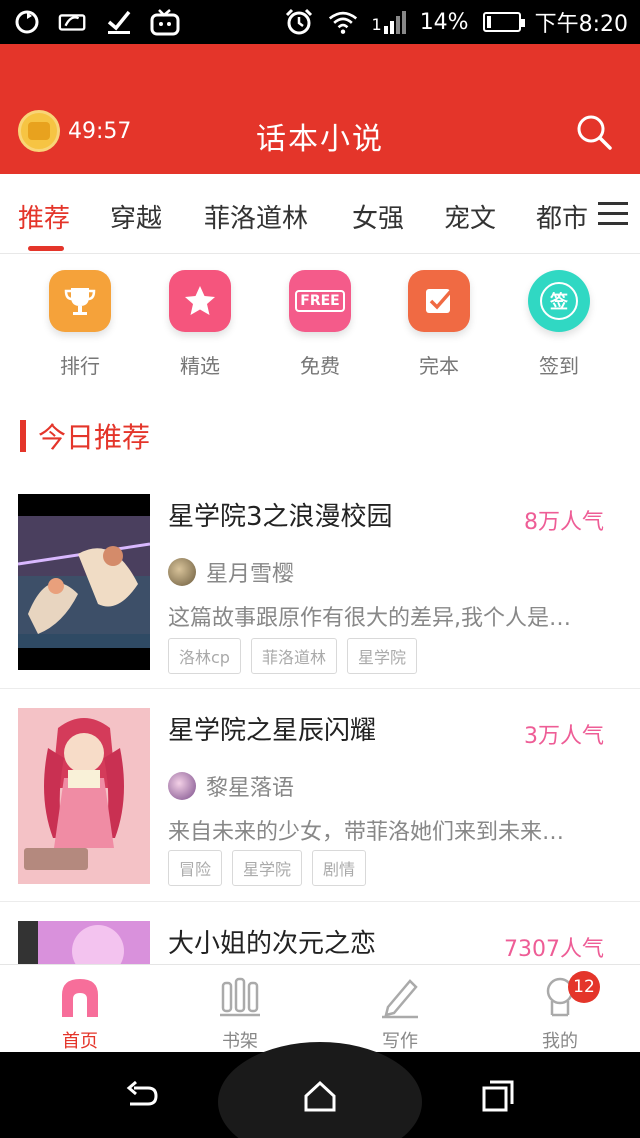 This screenshot has width=640, height=1138. Describe the element at coordinates (80, 301) in the screenshot. I see `trophy-icon` at that location.